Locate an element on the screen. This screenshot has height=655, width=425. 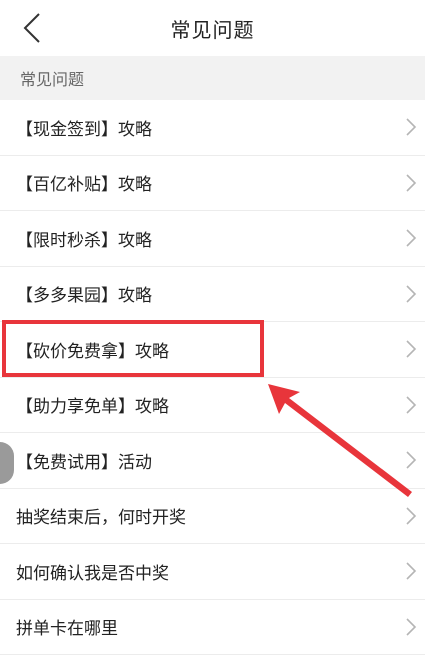
faq-item-label: 【百亿补贴】攻略 is located at coordinates (84, 182).